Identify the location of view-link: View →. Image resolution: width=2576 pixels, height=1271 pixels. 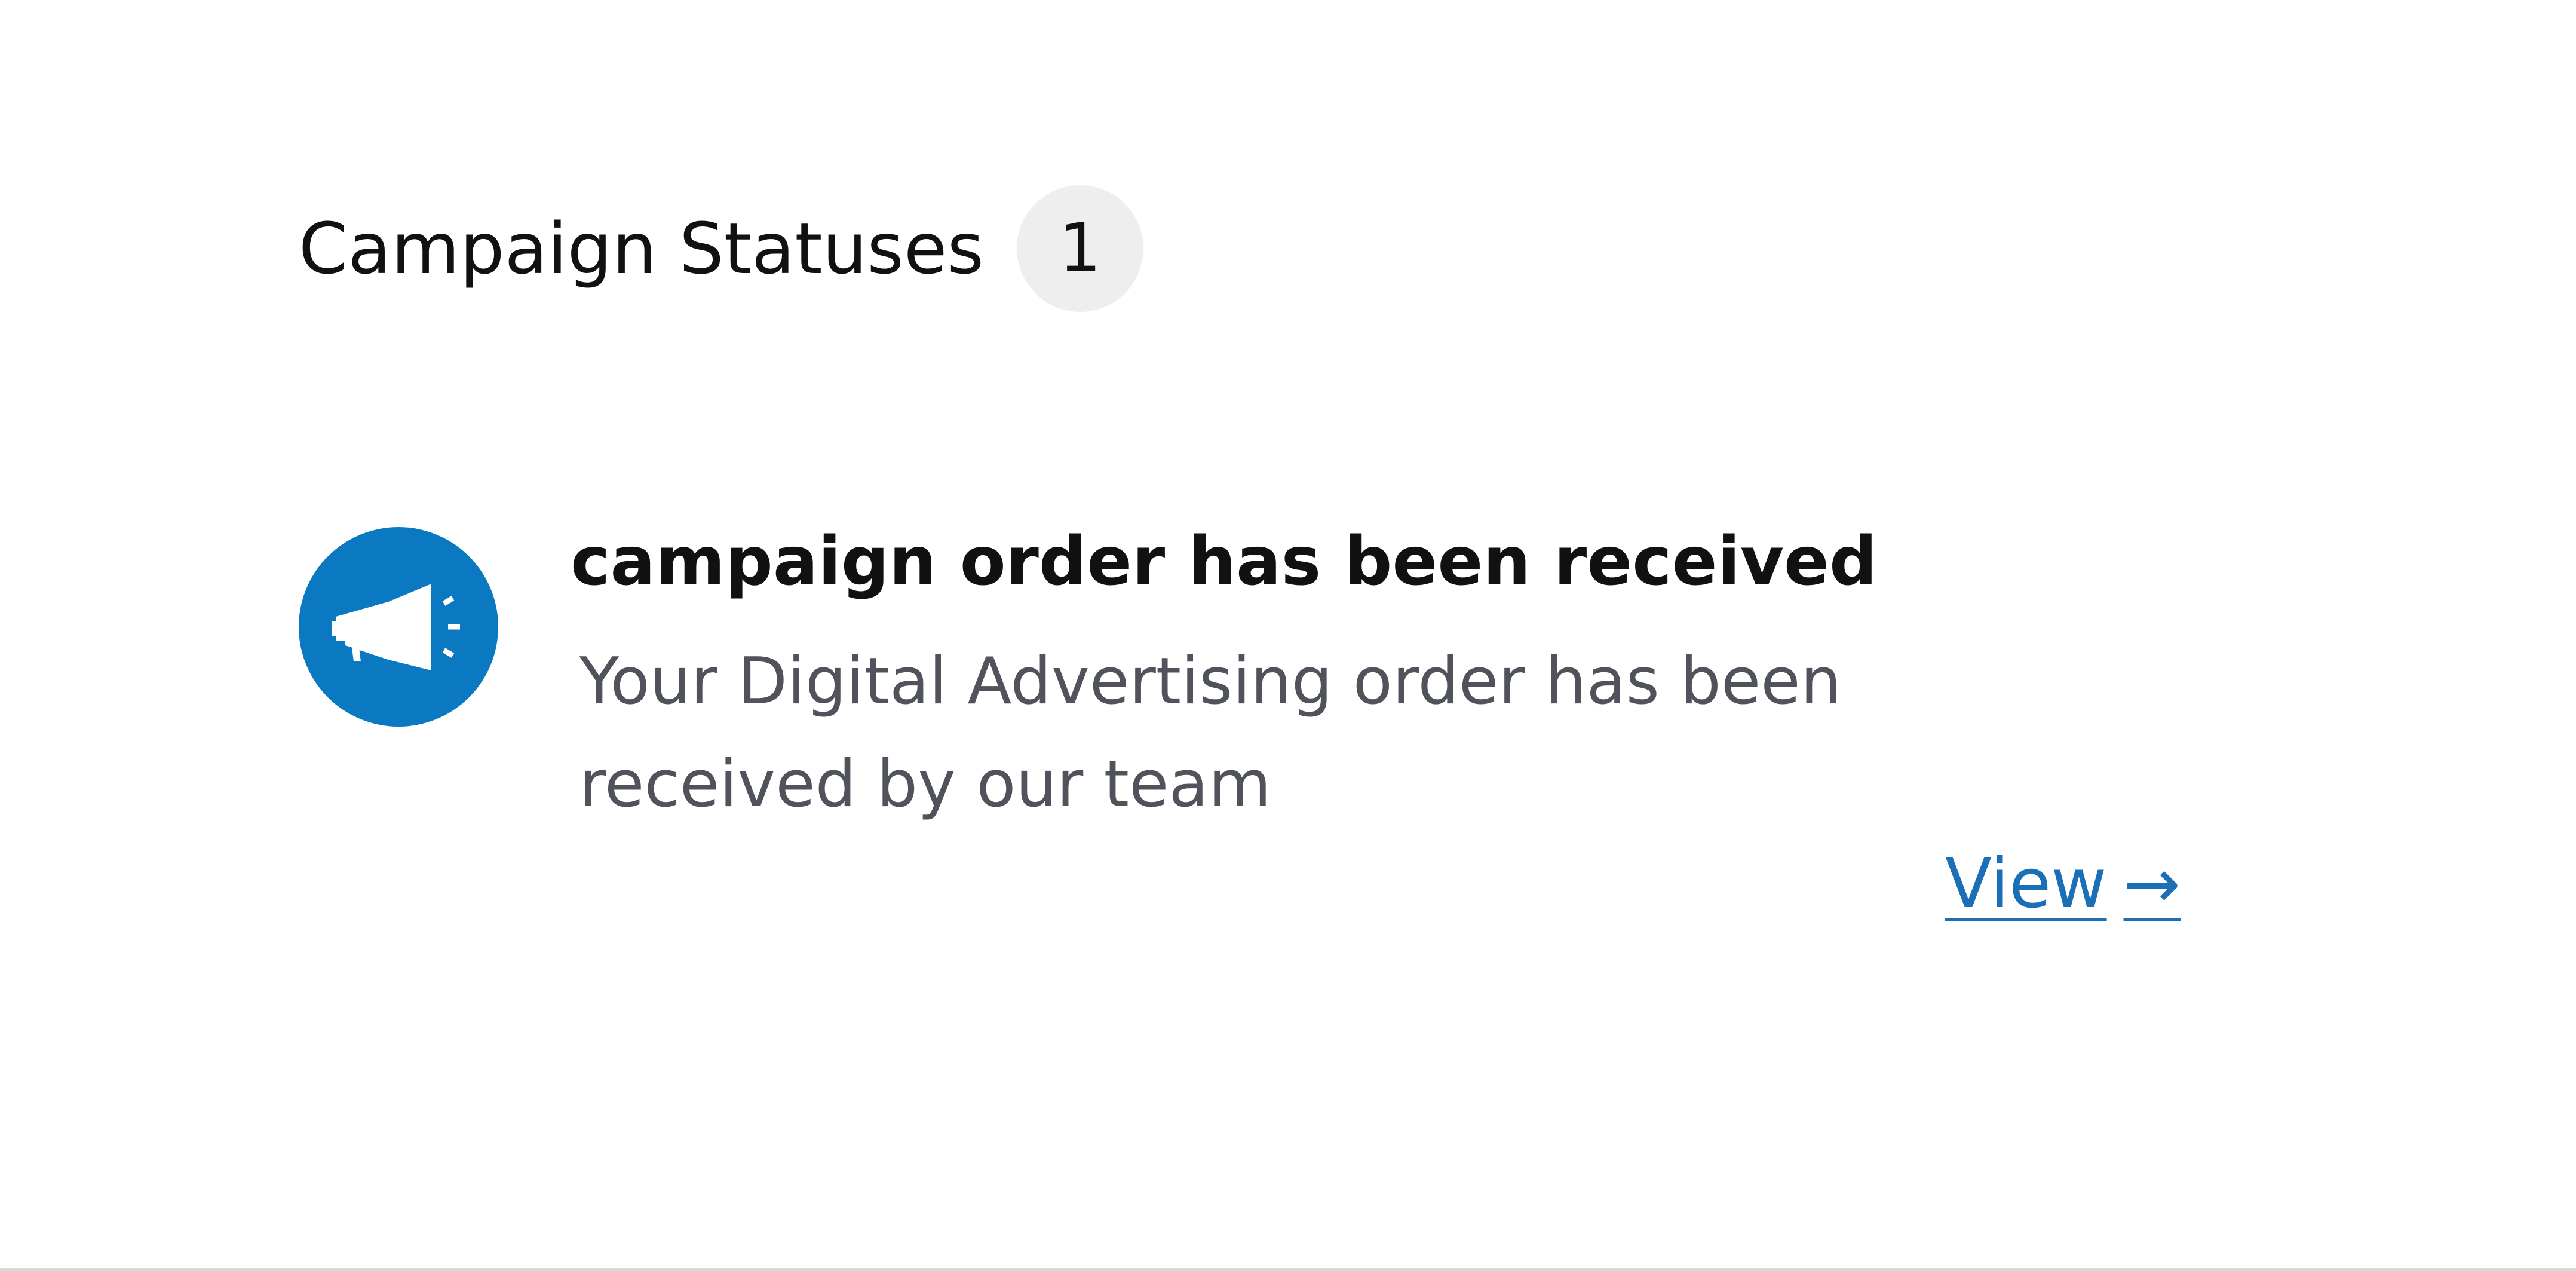
(2063, 884).